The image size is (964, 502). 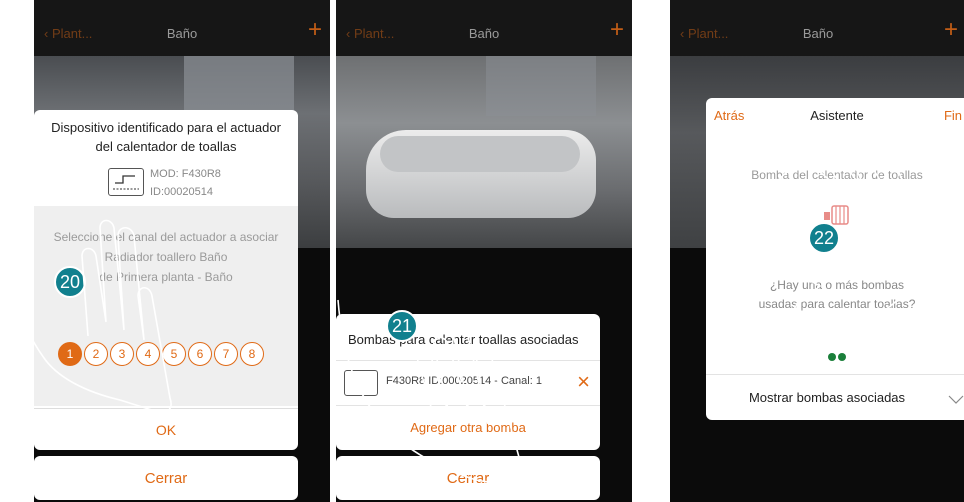 I want to click on device-model: MOD: F430R8, so click(x=185, y=174).